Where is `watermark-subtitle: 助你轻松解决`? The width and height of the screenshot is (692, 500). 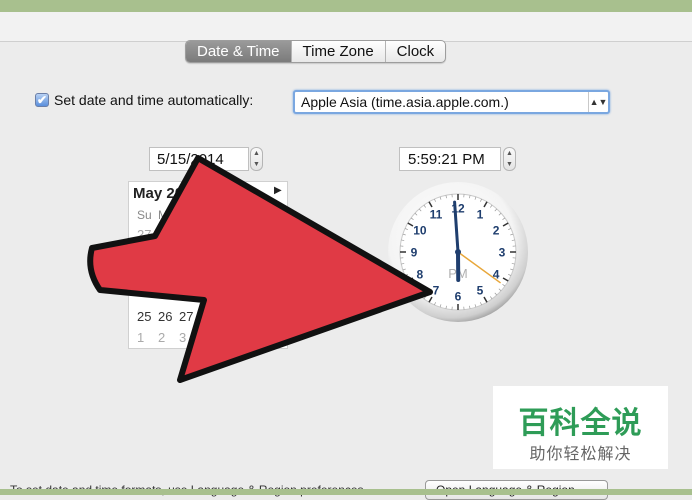
watermark-subtitle: 助你轻松解决 is located at coordinates (580, 452).